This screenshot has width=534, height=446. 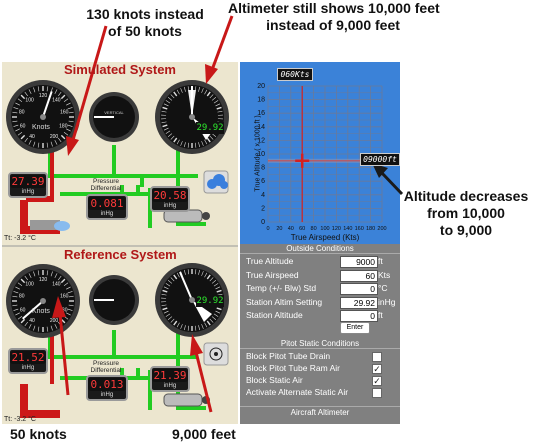 What do you see at coordinates (263, 181) in the screenshot?
I see `y-tick-label: 6` at bounding box center [263, 181].